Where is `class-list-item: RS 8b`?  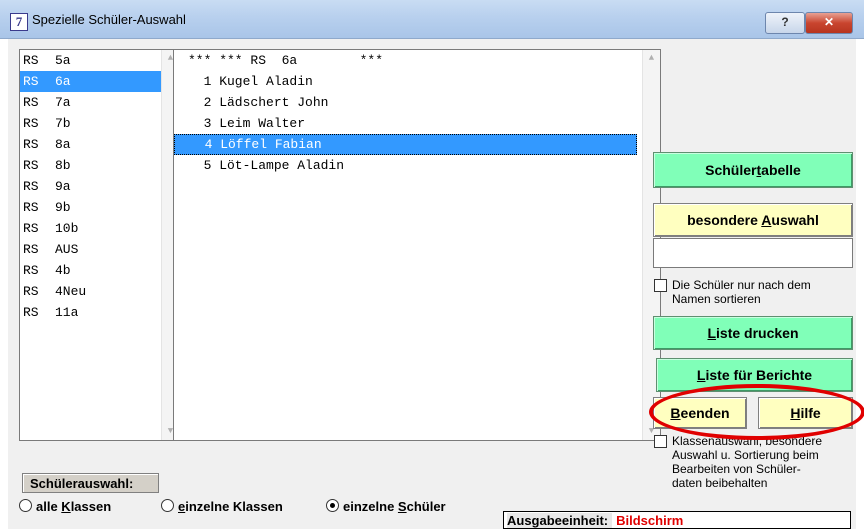 class-list-item: RS 8b is located at coordinates (99, 165).